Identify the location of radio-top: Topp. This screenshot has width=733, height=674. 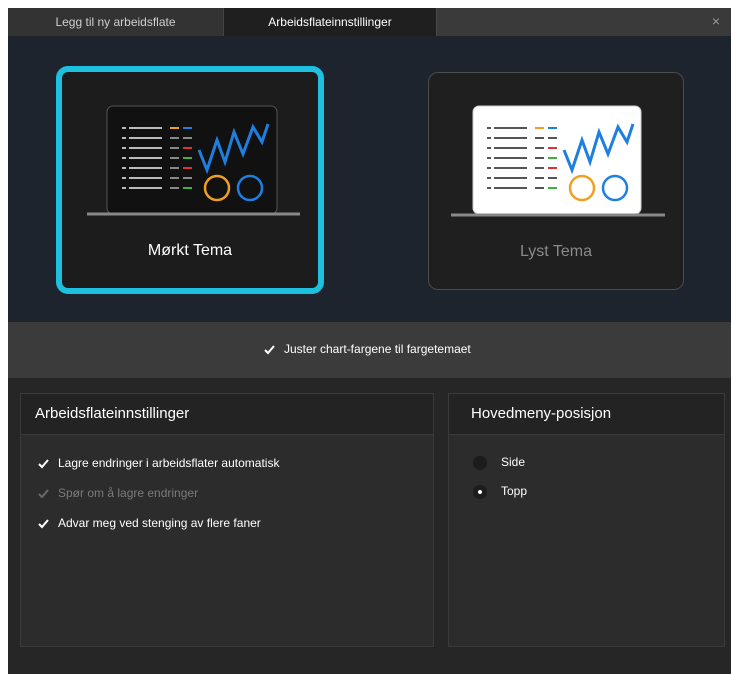
(500, 491).